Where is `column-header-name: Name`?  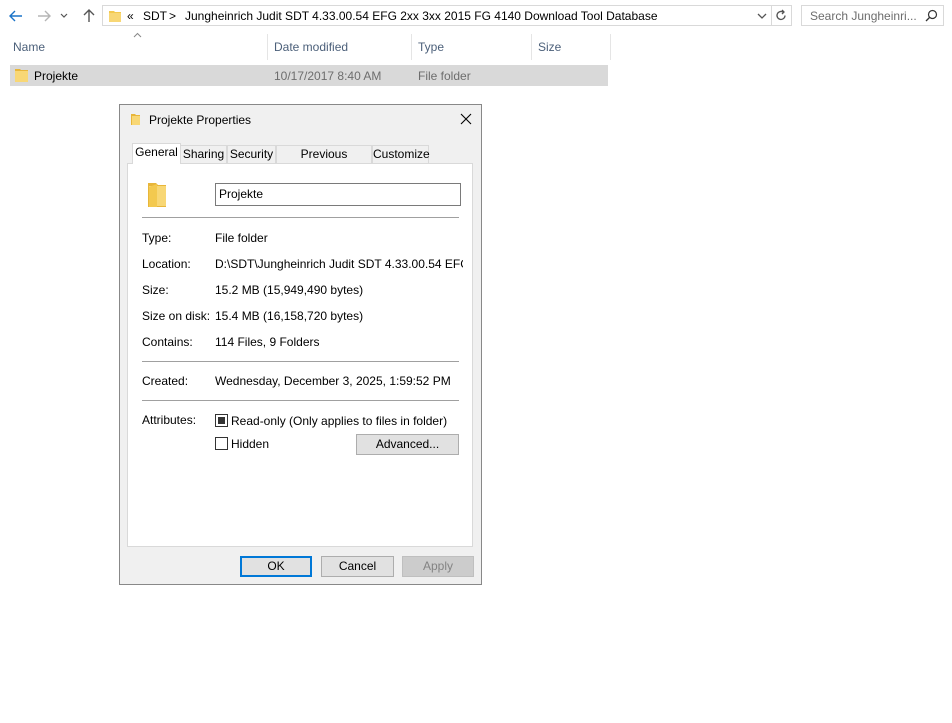 column-header-name: Name is located at coordinates (138, 50).